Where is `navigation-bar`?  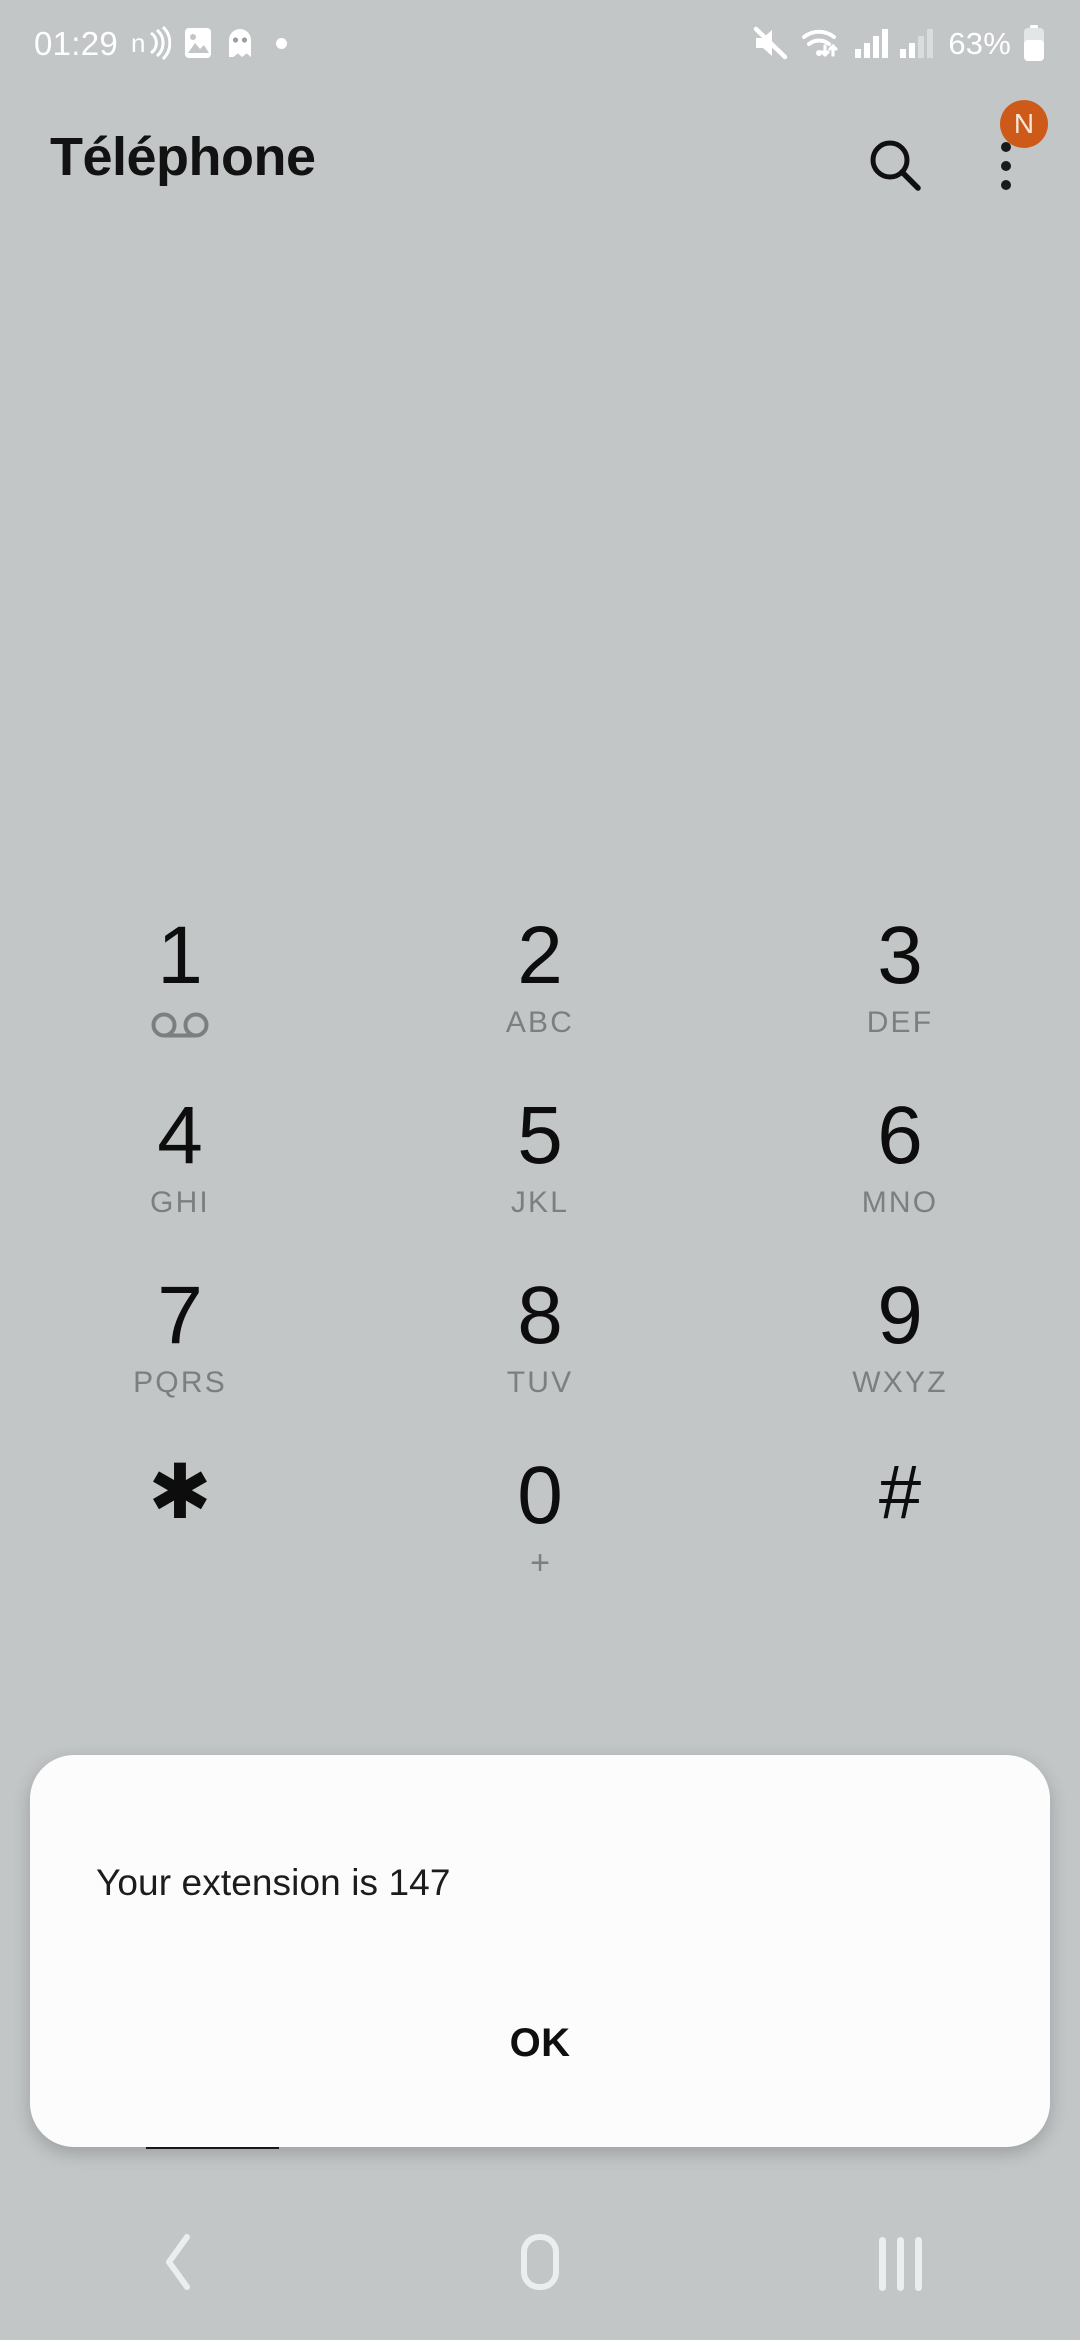 navigation-bar is located at coordinates (540, 2264).